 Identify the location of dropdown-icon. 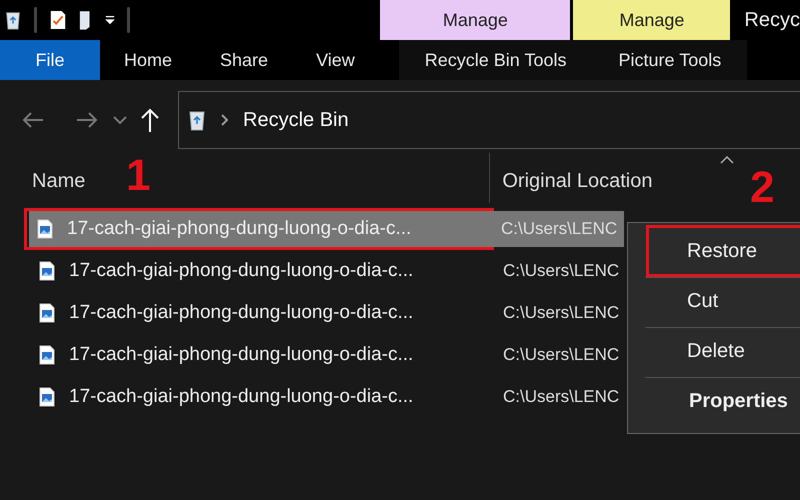
(110, 20).